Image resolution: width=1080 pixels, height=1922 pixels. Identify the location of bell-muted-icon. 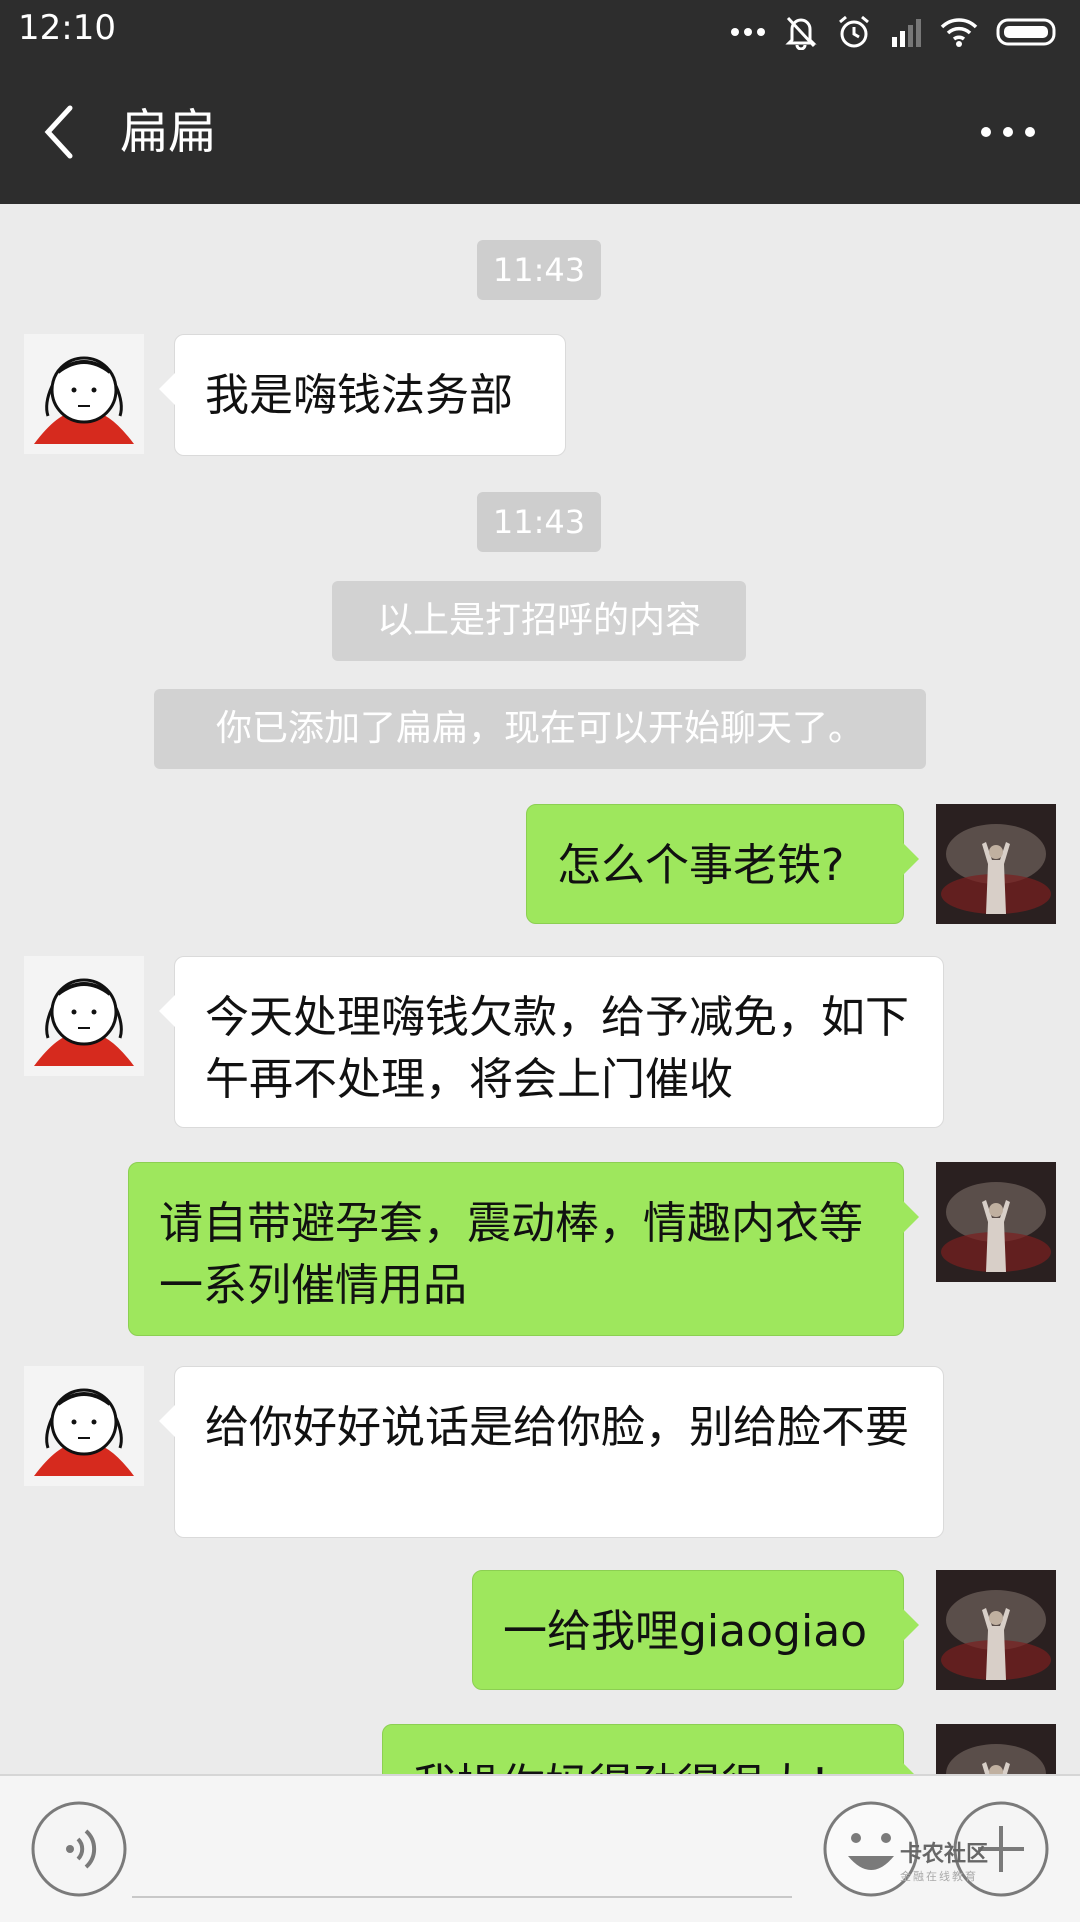
(801, 33).